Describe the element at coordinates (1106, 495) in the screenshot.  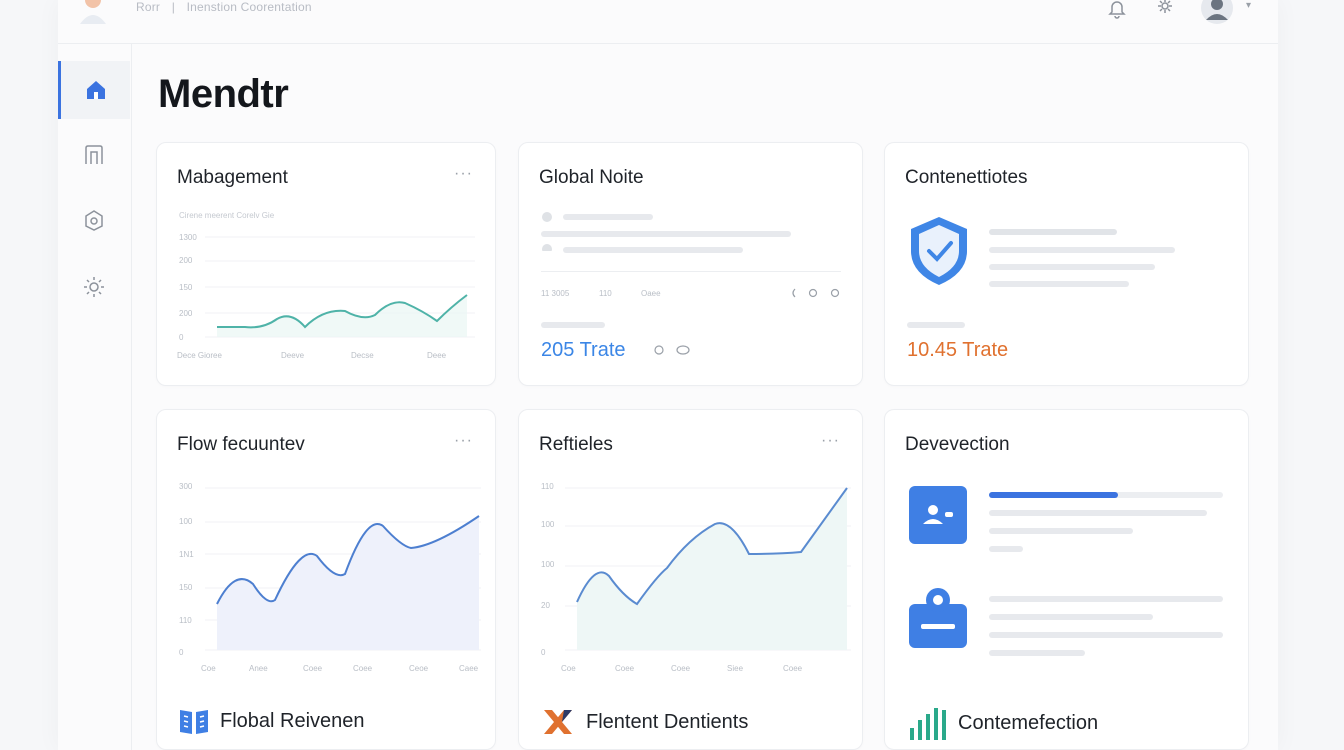
I see `progress-track` at that location.